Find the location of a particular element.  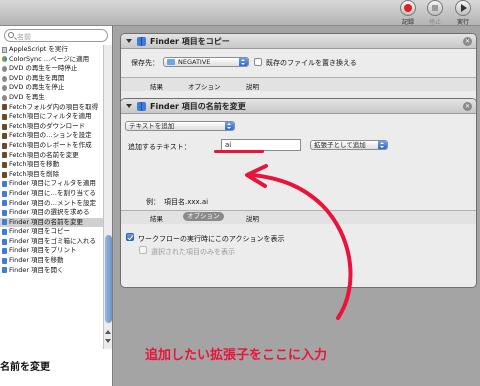

action-list-item: Finder 項目に…を割り当てる is located at coordinates (51, 194).